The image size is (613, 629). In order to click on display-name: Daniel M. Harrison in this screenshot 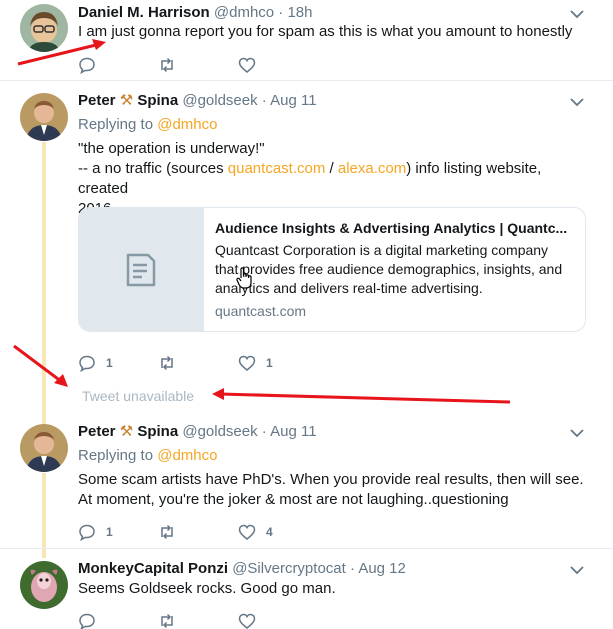, I will do `click(144, 12)`.